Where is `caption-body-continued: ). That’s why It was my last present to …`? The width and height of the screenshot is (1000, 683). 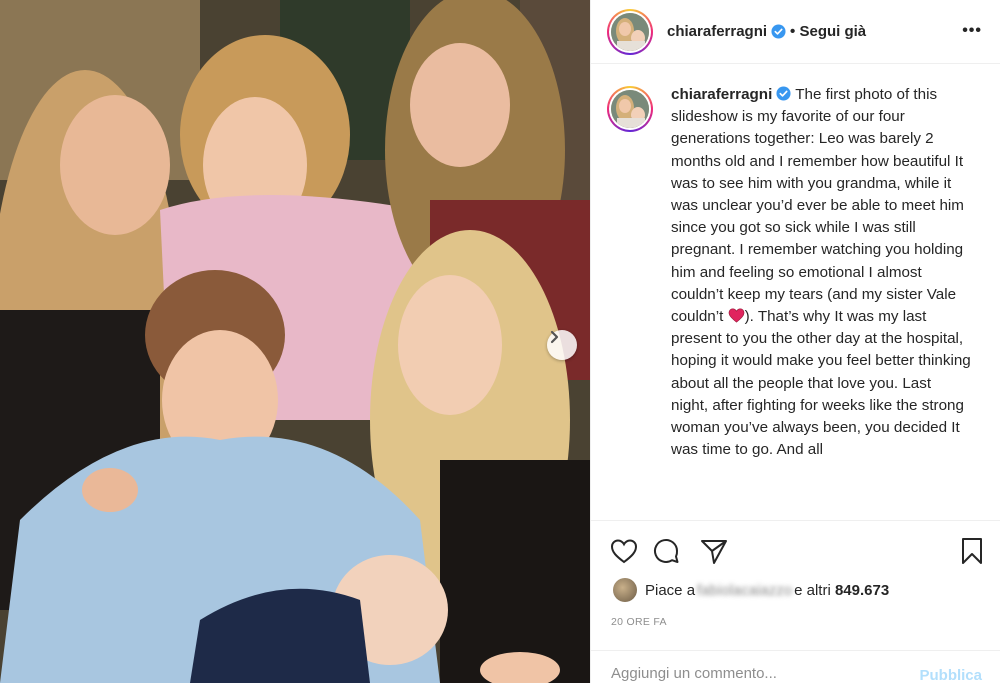
caption-body-continued: ). That’s why It was my last present to … is located at coordinates (821, 383).